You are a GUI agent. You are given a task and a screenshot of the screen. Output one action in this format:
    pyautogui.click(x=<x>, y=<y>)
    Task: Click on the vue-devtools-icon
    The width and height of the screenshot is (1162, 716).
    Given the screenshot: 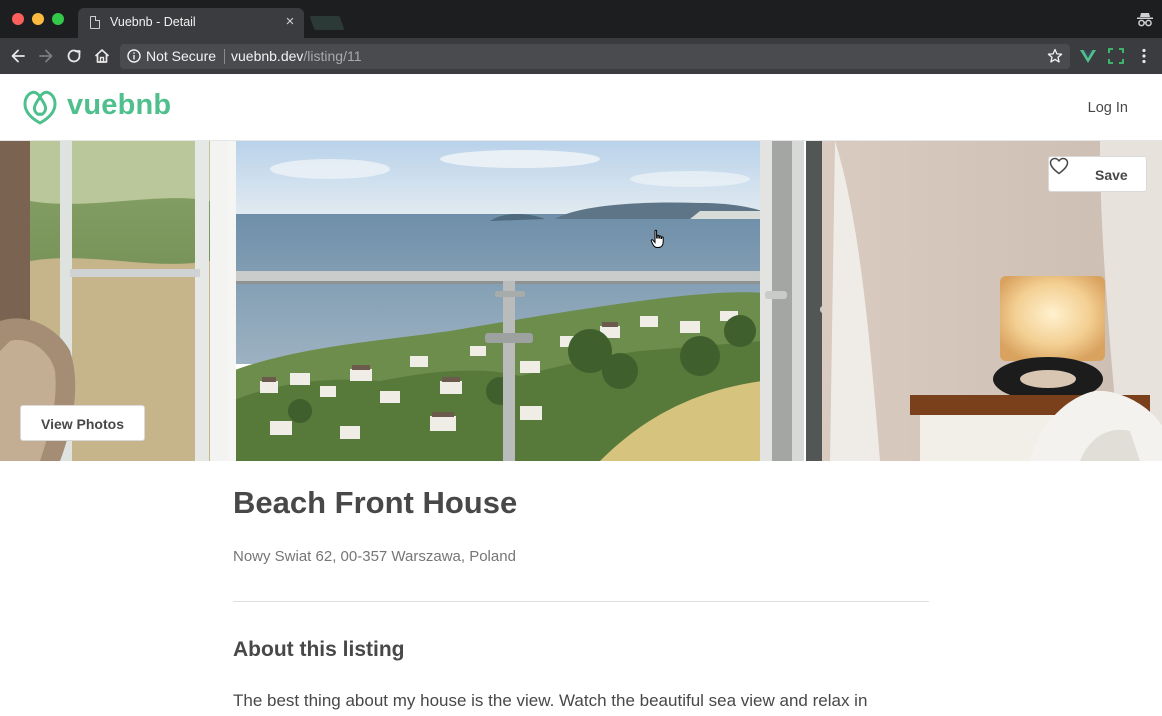 What is the action you would take?
    pyautogui.click(x=1088, y=56)
    